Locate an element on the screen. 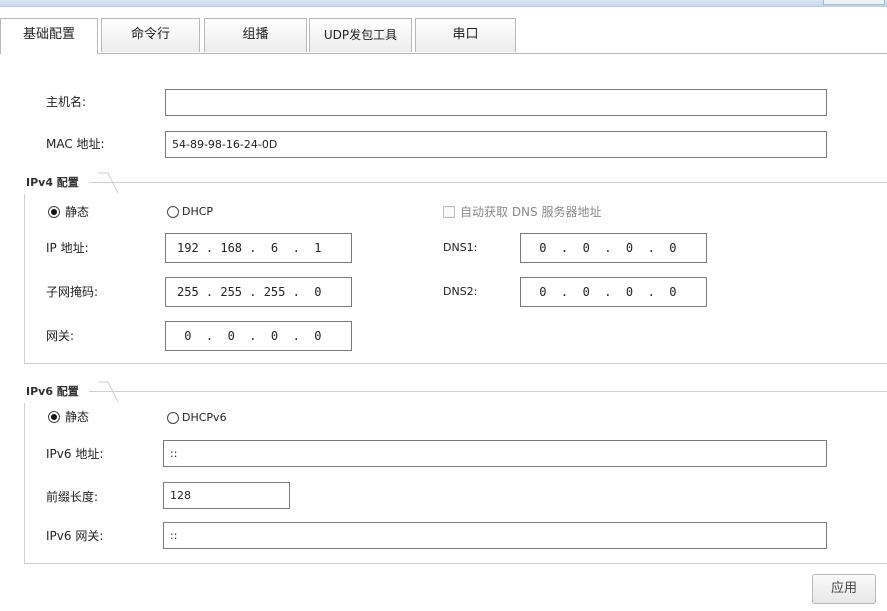 The width and height of the screenshot is (887, 611). ipv4-address-input: 192 . 168 . 6 . 1 is located at coordinates (258, 248).